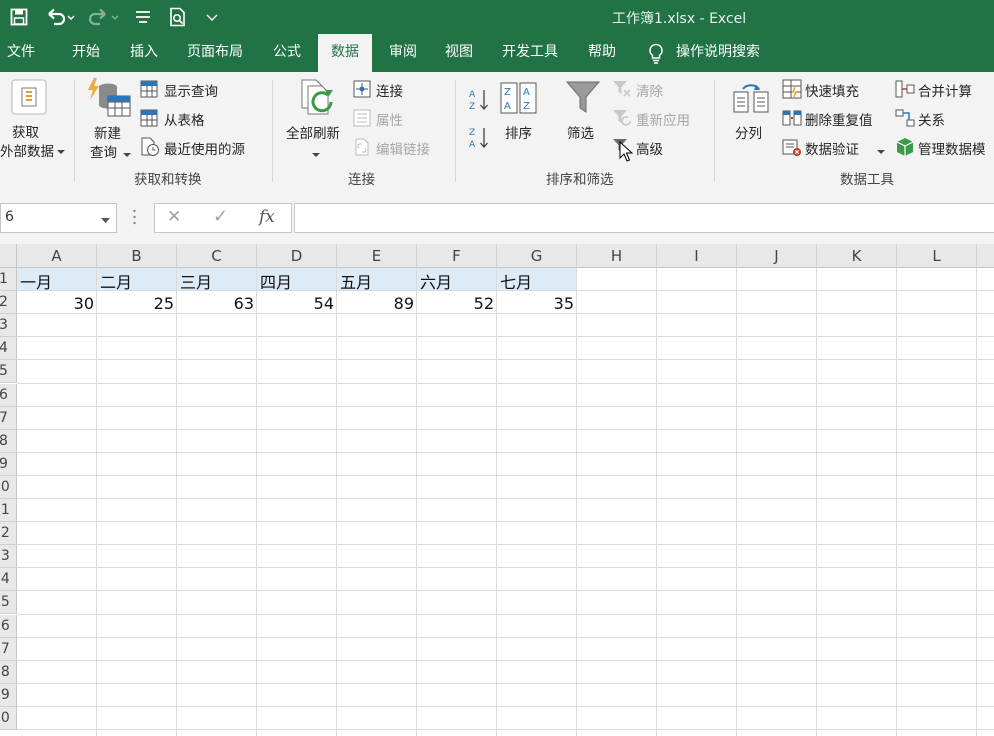 This screenshot has height=736, width=994. Describe the element at coordinates (389, 90) in the screenshot. I see `connections-button: 连接` at that location.